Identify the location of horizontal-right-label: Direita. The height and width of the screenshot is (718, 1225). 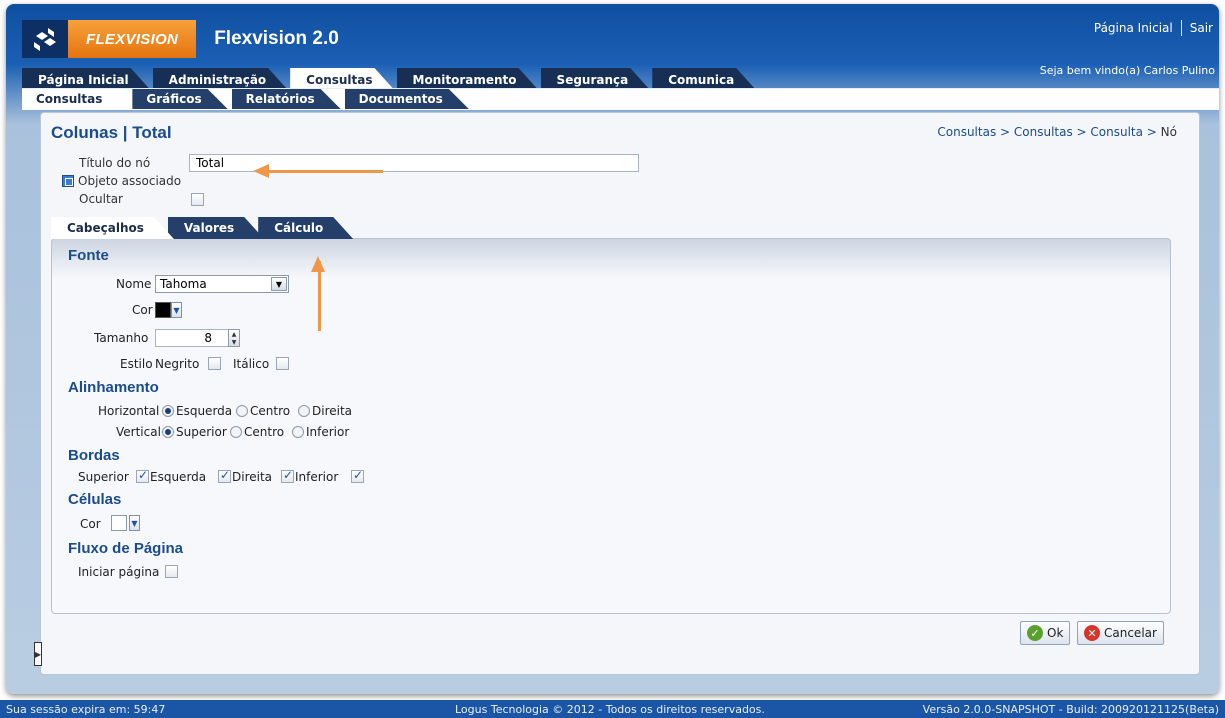
(332, 411).